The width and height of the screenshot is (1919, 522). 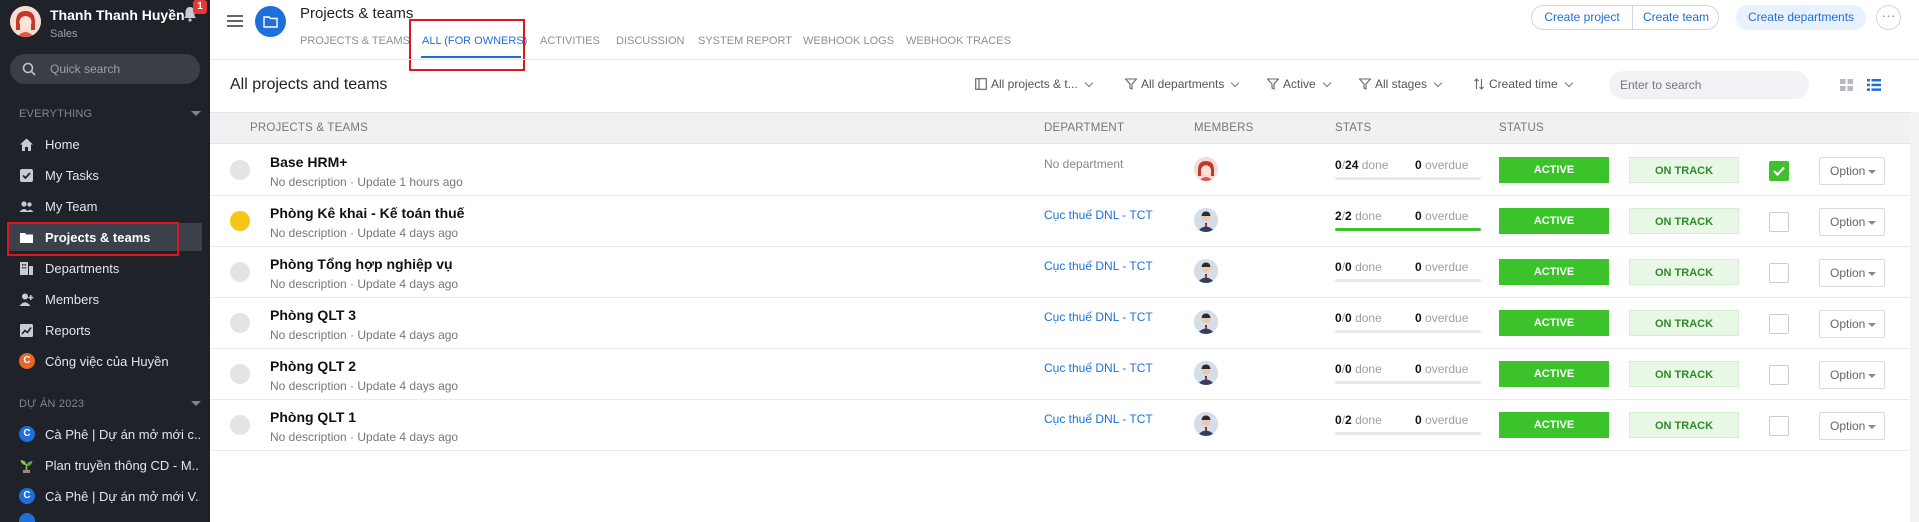 I want to click on filter-stages: All stages, so click(x=1400, y=84).